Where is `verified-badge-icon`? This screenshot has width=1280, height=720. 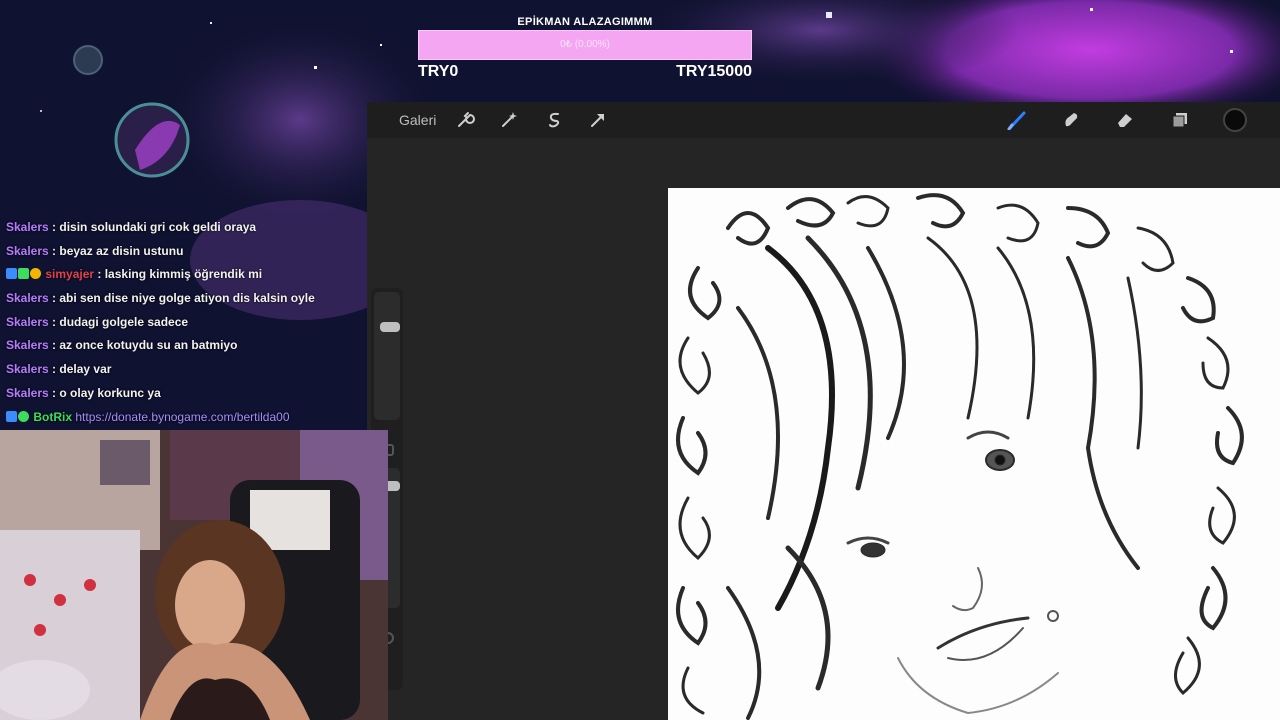 verified-badge-icon is located at coordinates (23, 416).